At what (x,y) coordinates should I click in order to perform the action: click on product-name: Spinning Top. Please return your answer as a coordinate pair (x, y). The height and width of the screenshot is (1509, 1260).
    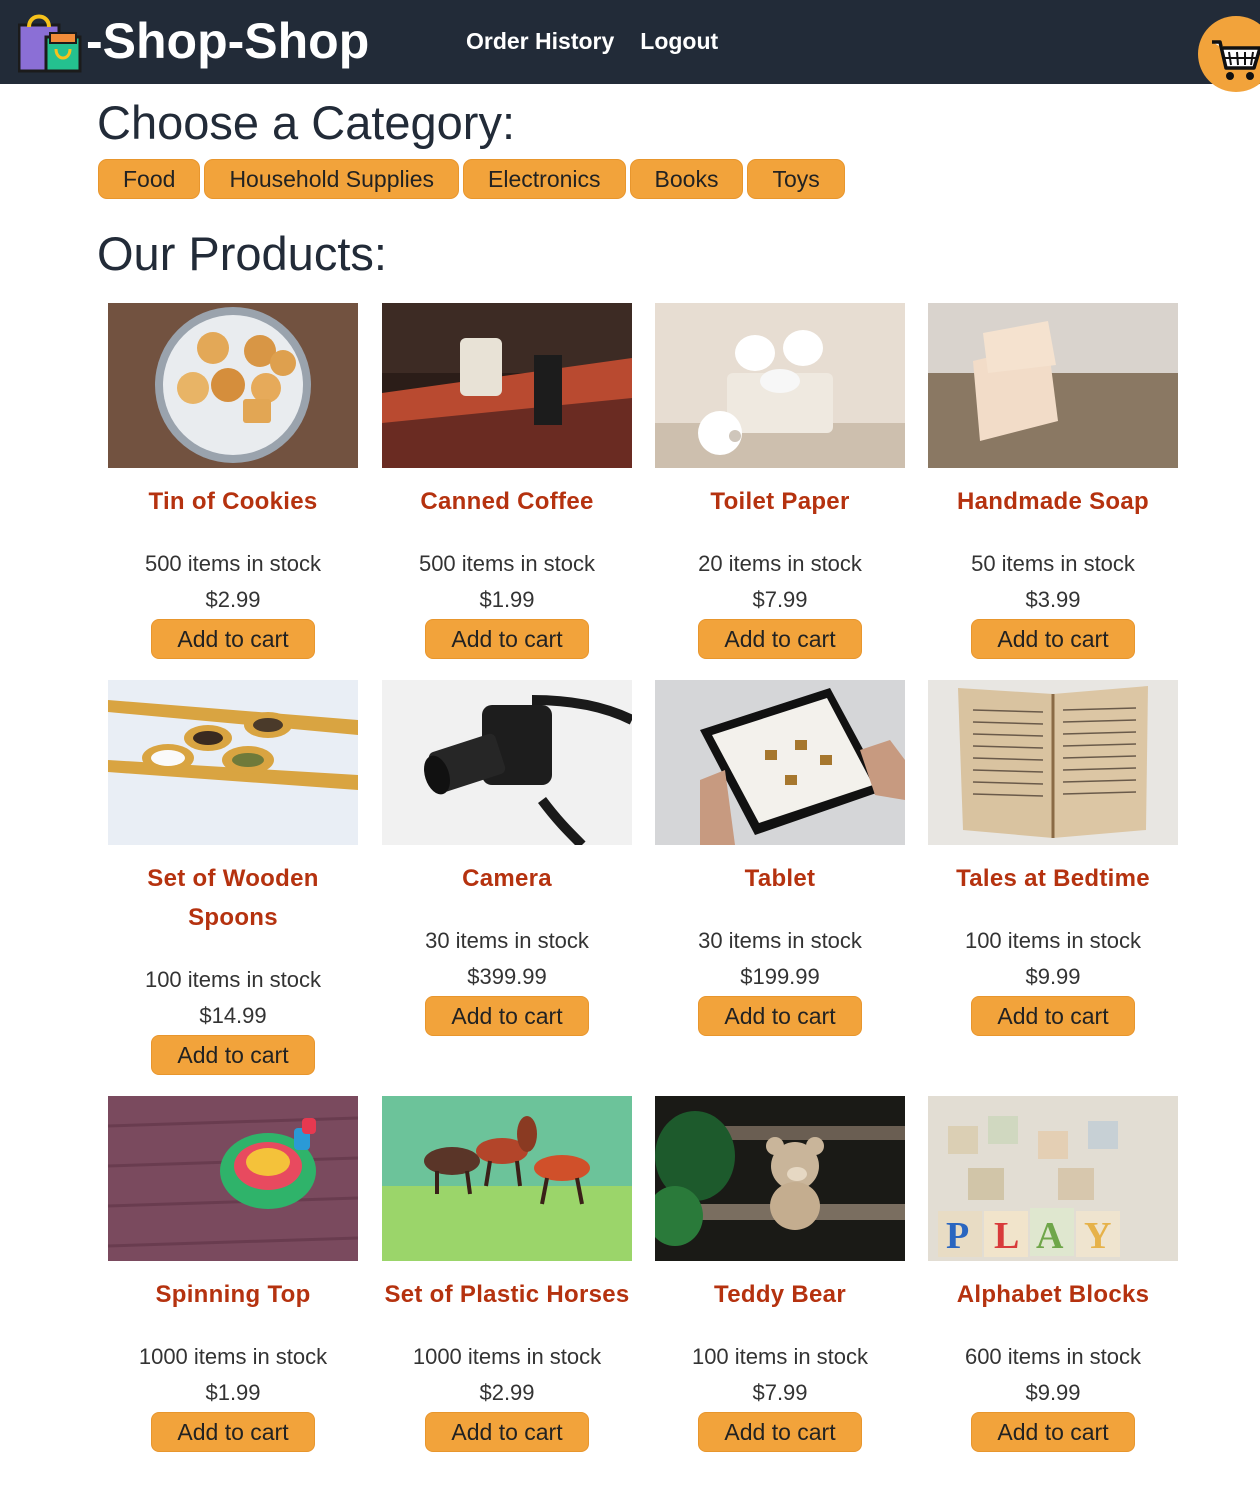
    Looking at the image, I should click on (233, 1294).